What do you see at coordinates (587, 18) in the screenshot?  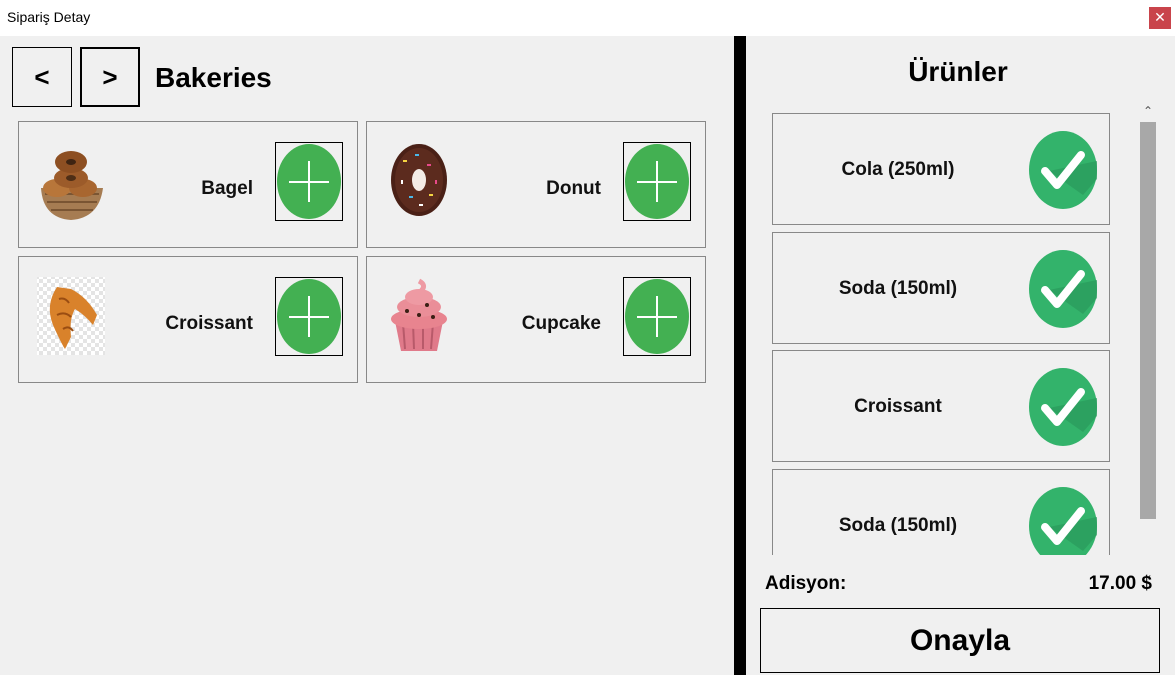 I see `title-bar: Sipariş Detay ✕` at bounding box center [587, 18].